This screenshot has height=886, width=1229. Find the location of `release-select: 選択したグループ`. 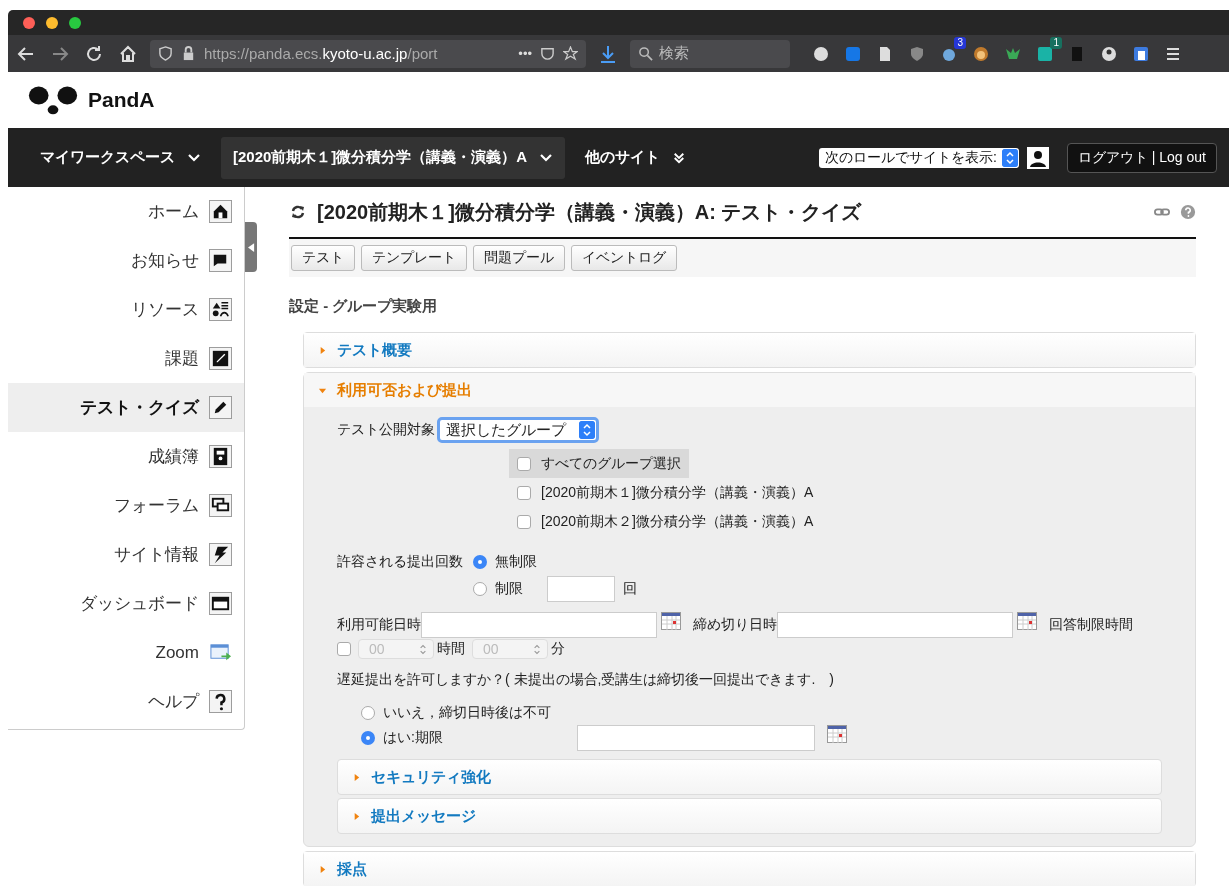

release-select: 選択したグループ is located at coordinates (518, 430).